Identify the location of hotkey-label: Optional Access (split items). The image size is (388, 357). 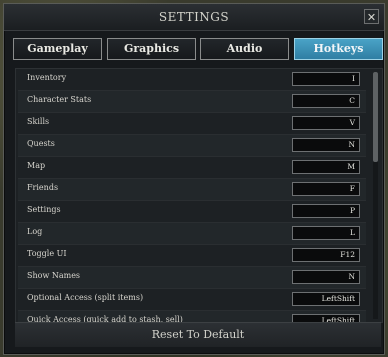
(85, 297).